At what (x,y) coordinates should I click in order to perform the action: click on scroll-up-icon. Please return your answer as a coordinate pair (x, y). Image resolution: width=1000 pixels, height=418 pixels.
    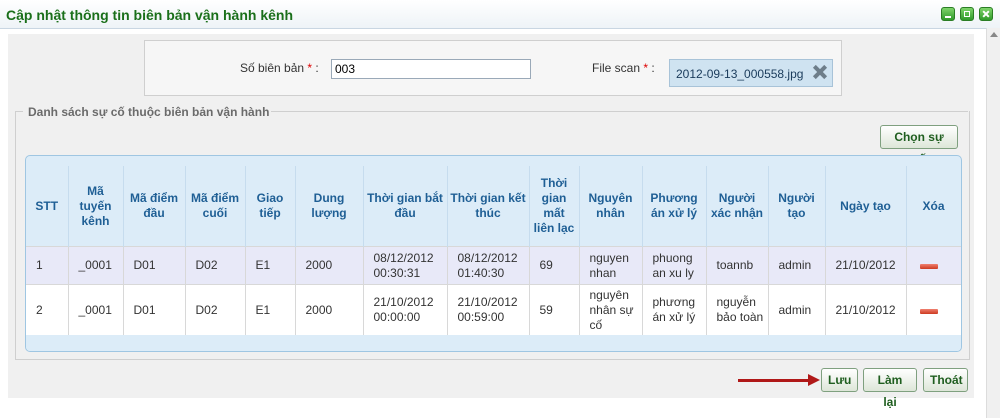
    Looking at the image, I should click on (994, 34).